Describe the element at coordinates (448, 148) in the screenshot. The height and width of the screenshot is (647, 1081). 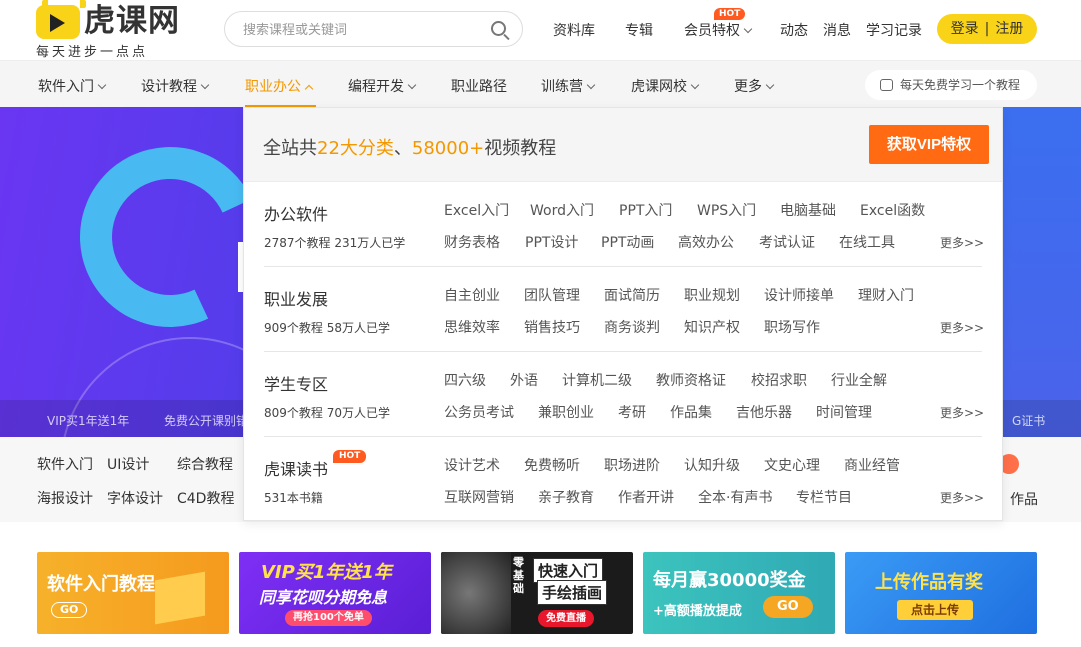
I see `title-highlight-count: 58000+` at that location.